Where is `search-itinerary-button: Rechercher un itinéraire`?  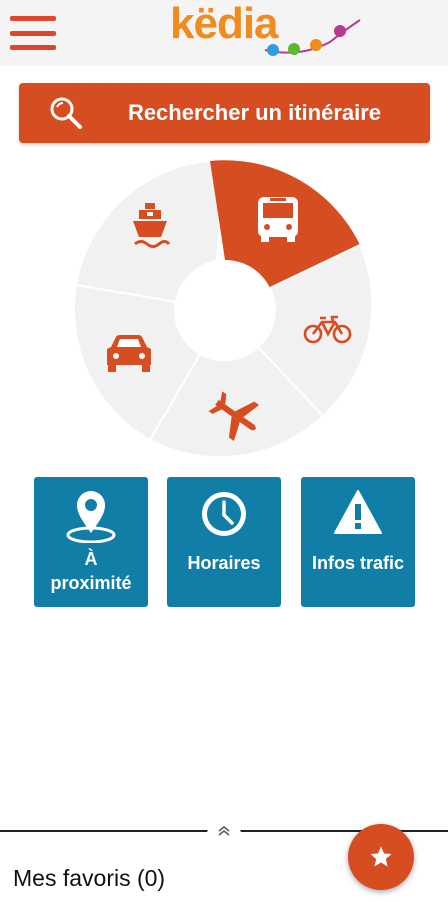 search-itinerary-button: Rechercher un itinéraire is located at coordinates (224, 113).